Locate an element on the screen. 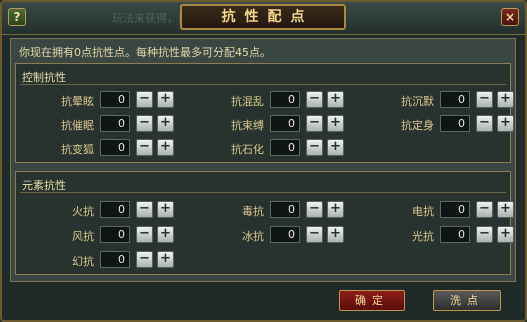 Image resolution: width=527 pixels, height=322 pixels. resistance-row: 火抗 0− + is located at coordinates (100, 210).